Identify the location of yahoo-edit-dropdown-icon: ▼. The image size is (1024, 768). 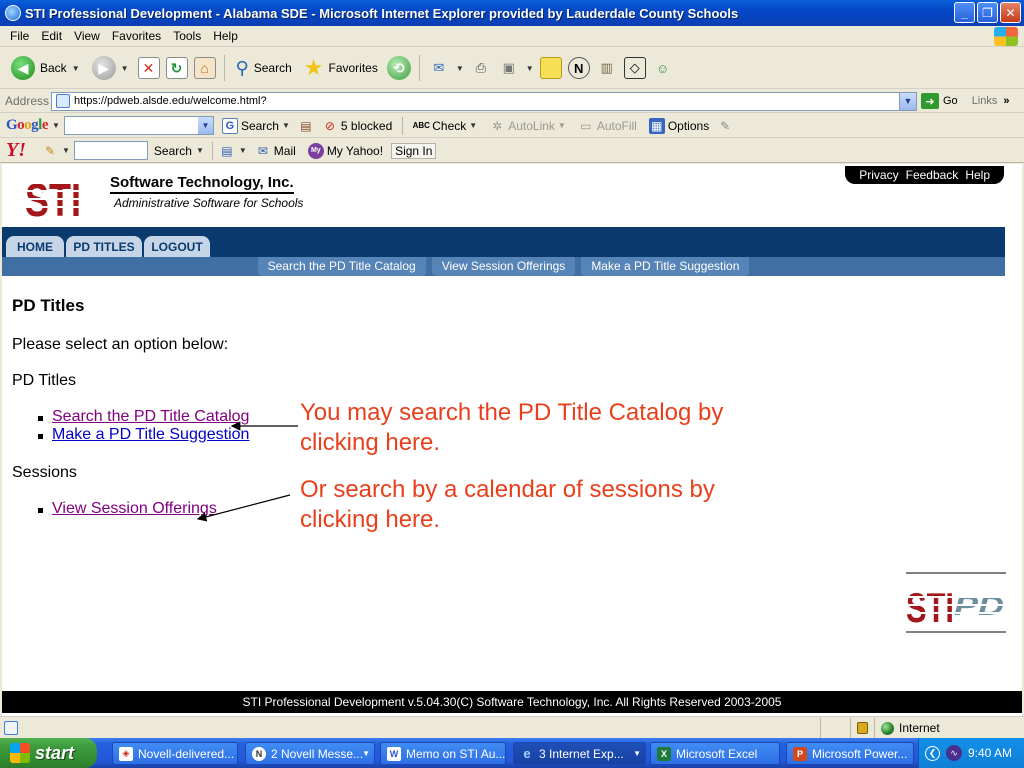
(66, 150).